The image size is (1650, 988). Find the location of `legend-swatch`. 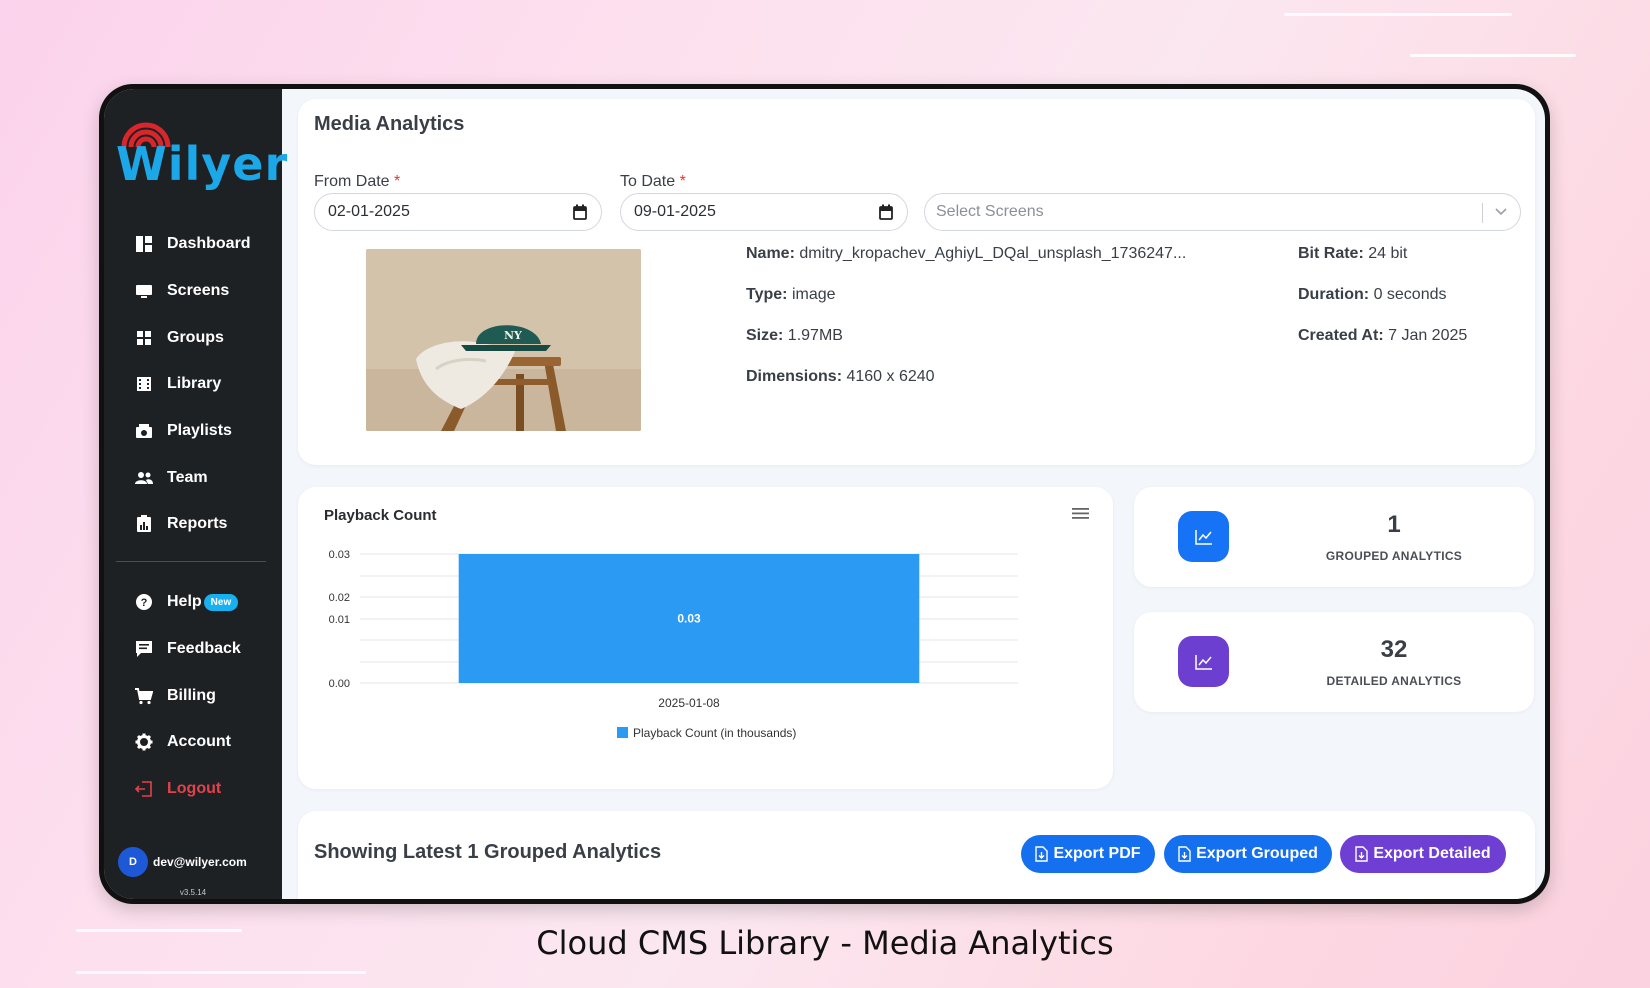

legend-swatch is located at coordinates (622, 732).